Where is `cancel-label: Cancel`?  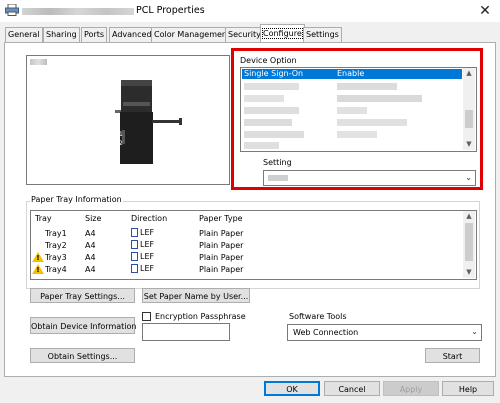 cancel-label: Cancel is located at coordinates (352, 389).